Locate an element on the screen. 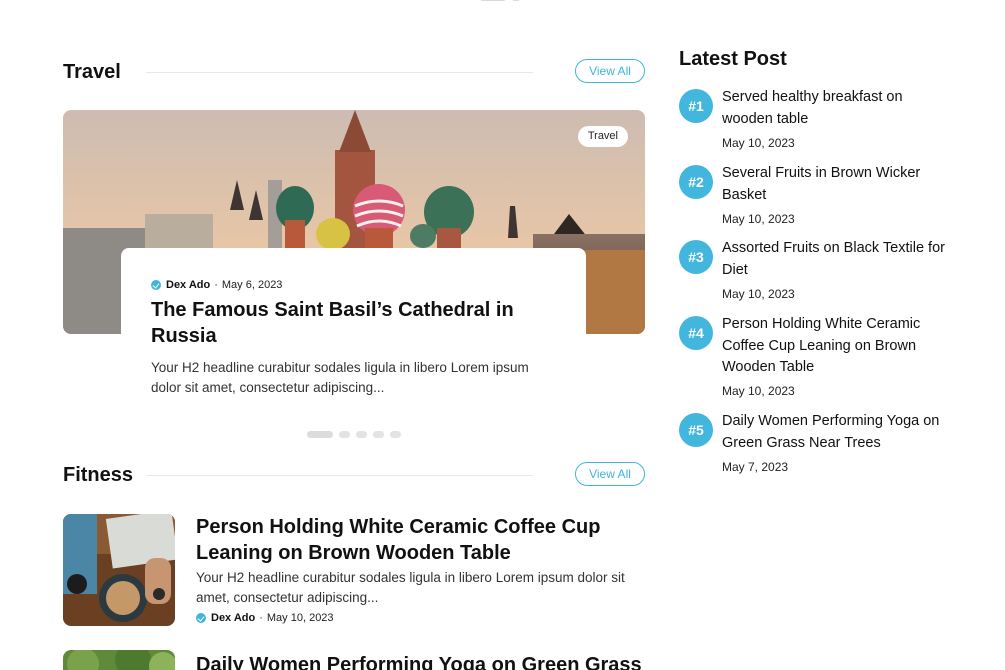 Image resolution: width=1005 pixels, height=670 pixels. post-date: May 10, 2023 is located at coordinates (300, 618).